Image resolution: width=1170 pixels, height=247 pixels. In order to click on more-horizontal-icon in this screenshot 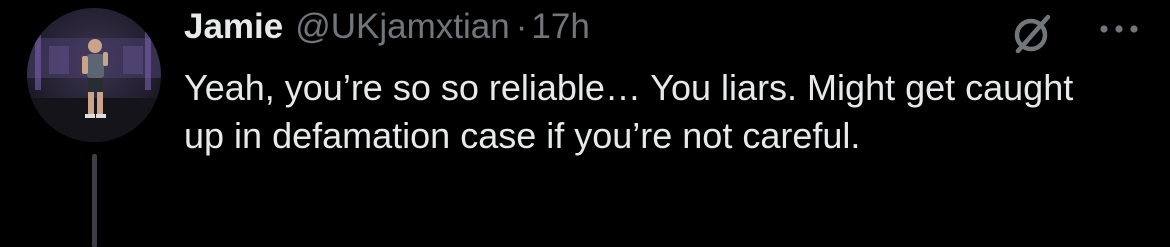, I will do `click(1119, 29)`.